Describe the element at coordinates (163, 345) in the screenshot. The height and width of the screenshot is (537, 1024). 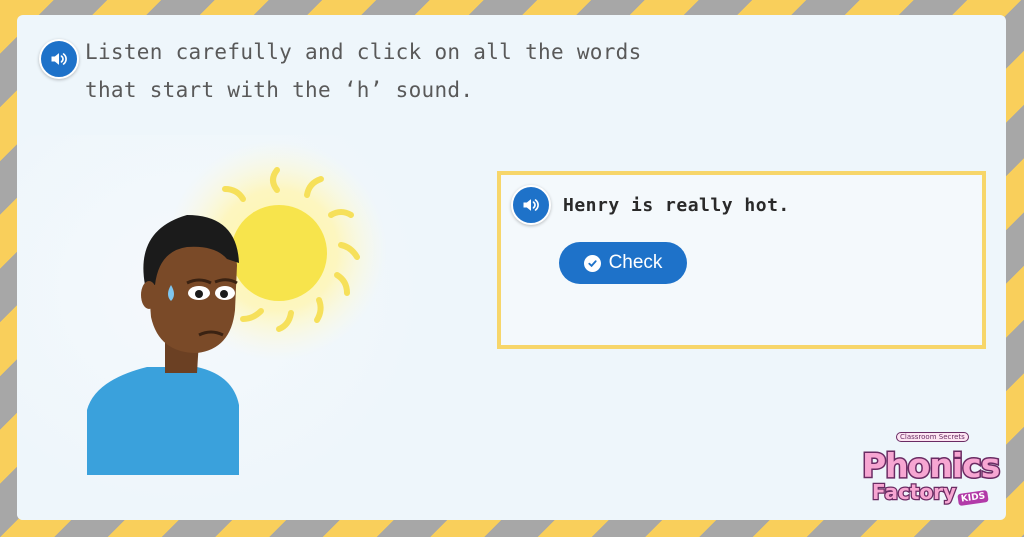
I see `boy-icon` at that location.